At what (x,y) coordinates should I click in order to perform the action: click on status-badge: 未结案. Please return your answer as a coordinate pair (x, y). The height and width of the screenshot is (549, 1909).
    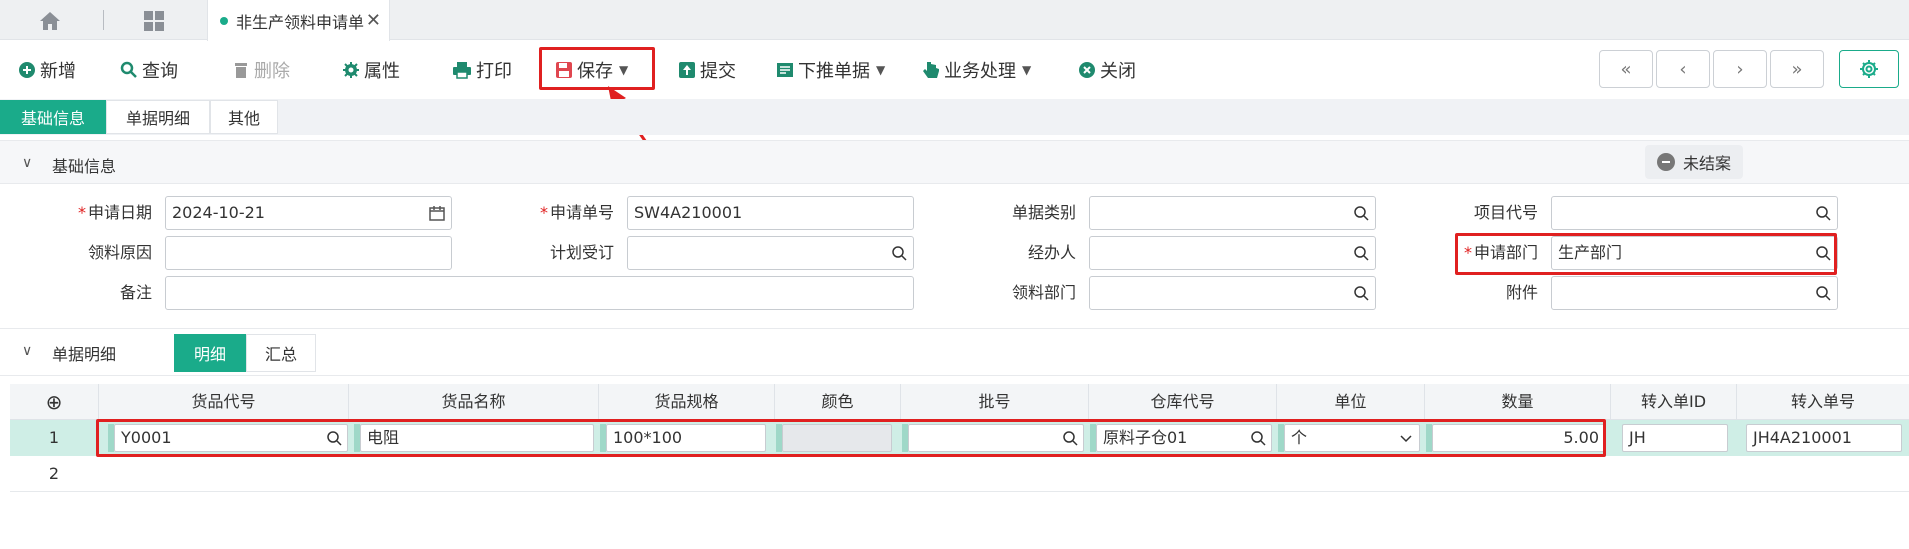
    Looking at the image, I should click on (1694, 162).